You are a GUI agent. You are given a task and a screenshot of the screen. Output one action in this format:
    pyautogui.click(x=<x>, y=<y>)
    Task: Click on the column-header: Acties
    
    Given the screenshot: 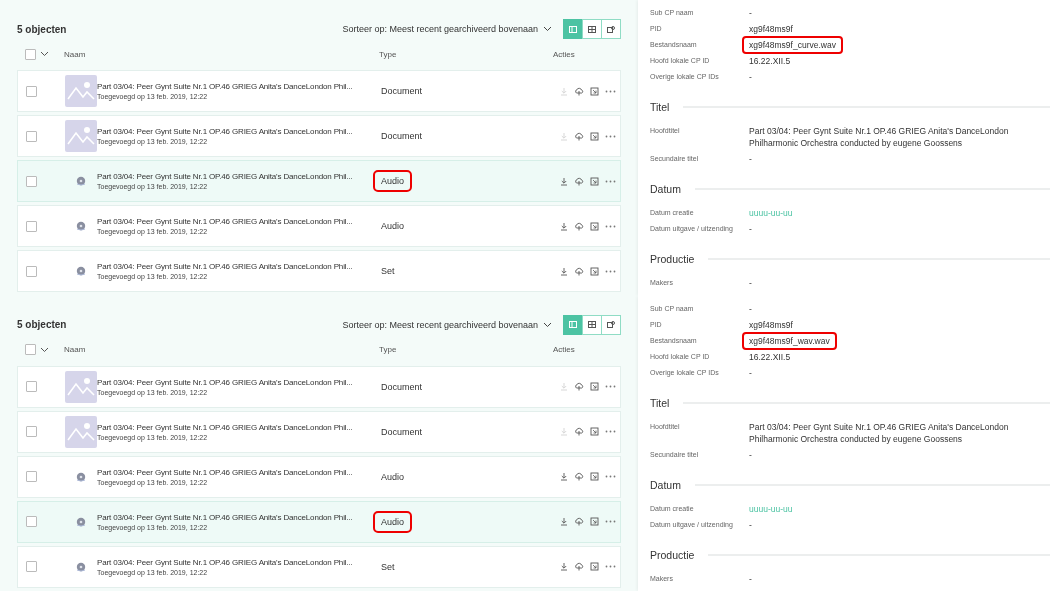 What is the action you would take?
    pyautogui.click(x=564, y=349)
    